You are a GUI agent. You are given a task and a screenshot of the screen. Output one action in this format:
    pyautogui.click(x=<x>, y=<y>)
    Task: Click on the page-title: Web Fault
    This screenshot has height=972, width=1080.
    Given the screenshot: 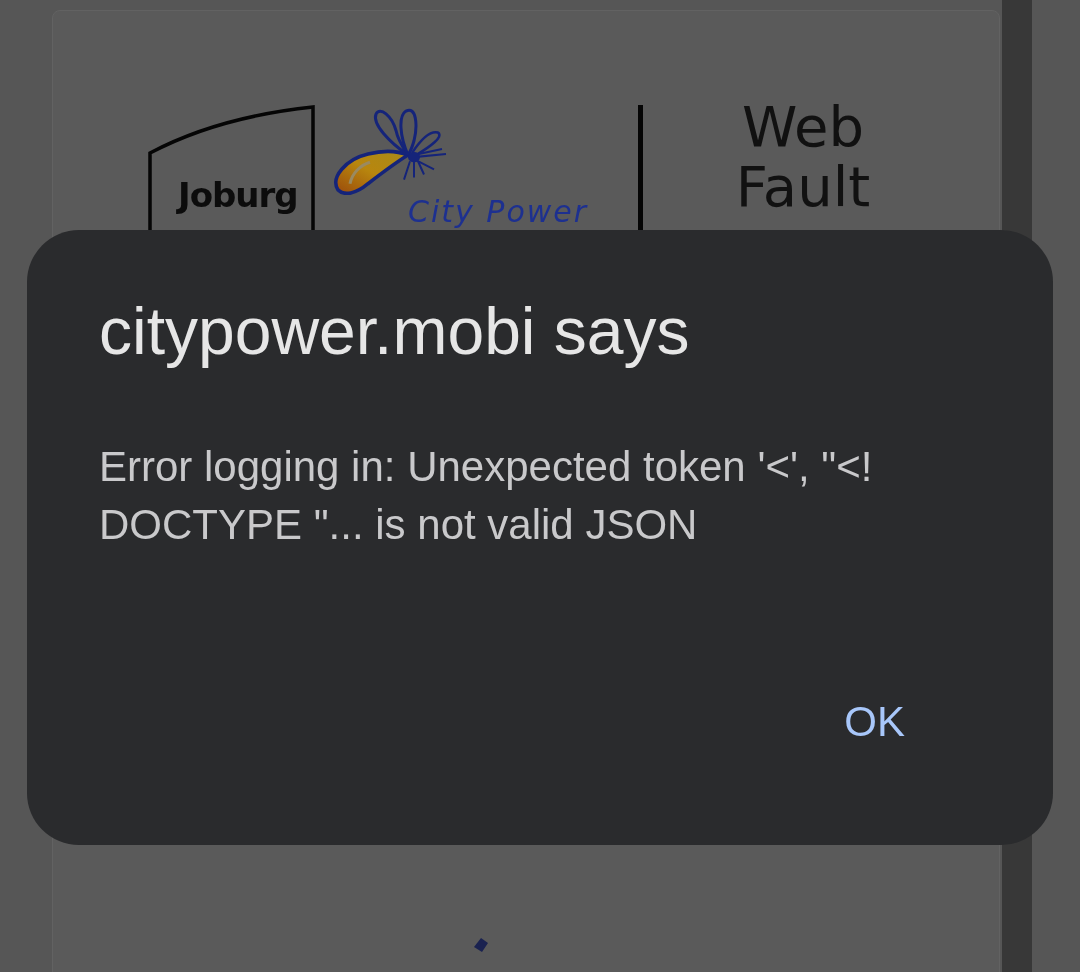 What is the action you would take?
    pyautogui.click(x=803, y=157)
    